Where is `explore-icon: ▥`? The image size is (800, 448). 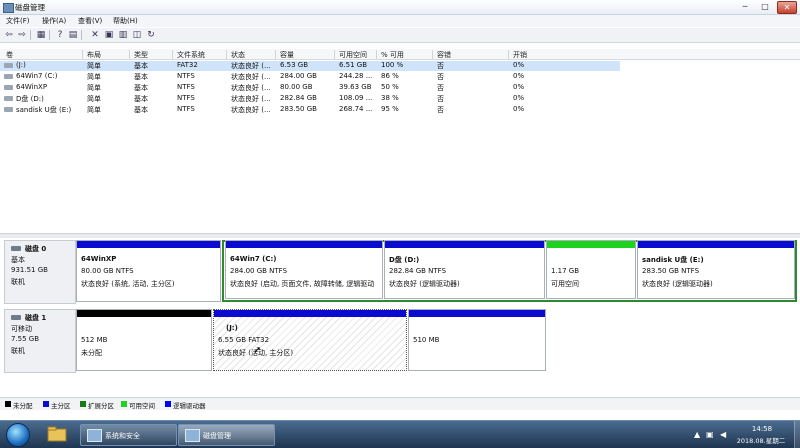
explore-icon: ▥ is located at coordinates (123, 35).